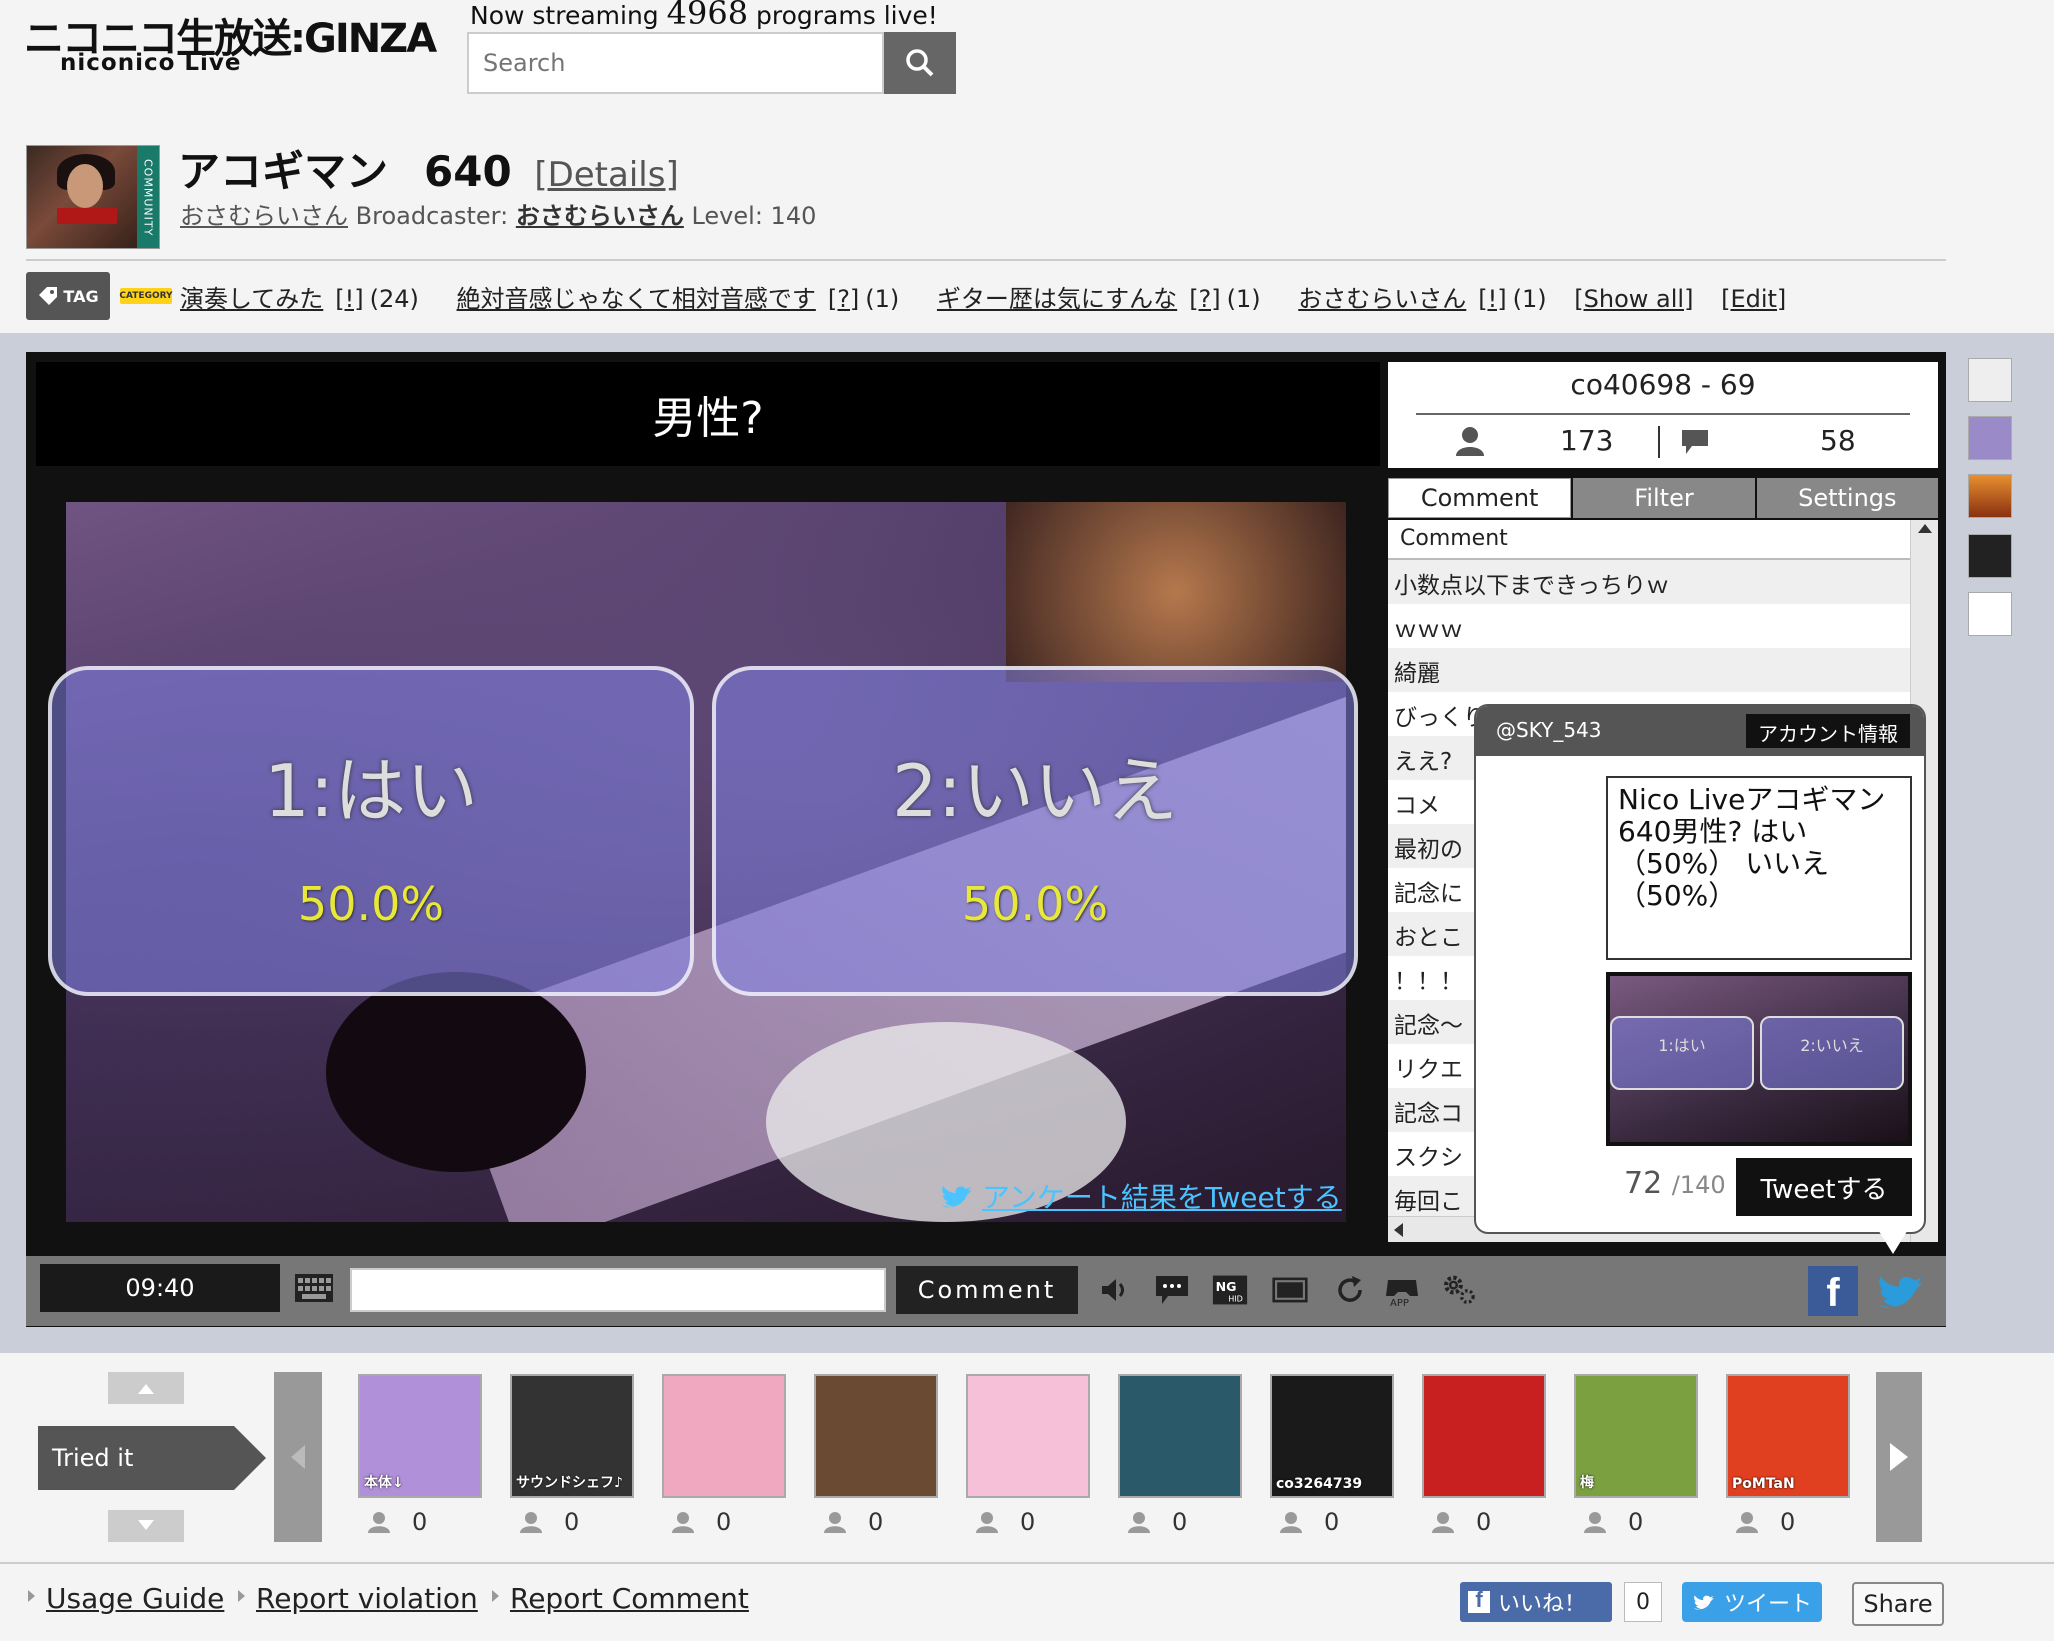 This screenshot has width=2054, height=1641. I want to click on details-link: [Details], so click(606, 175).